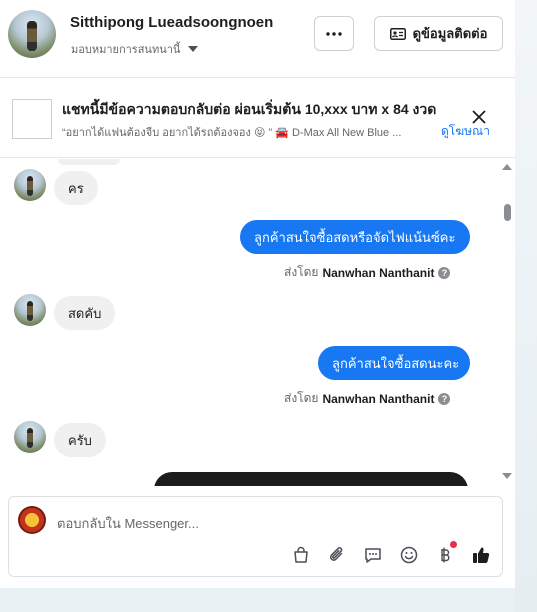  I want to click on message-text: คร, so click(76, 188).